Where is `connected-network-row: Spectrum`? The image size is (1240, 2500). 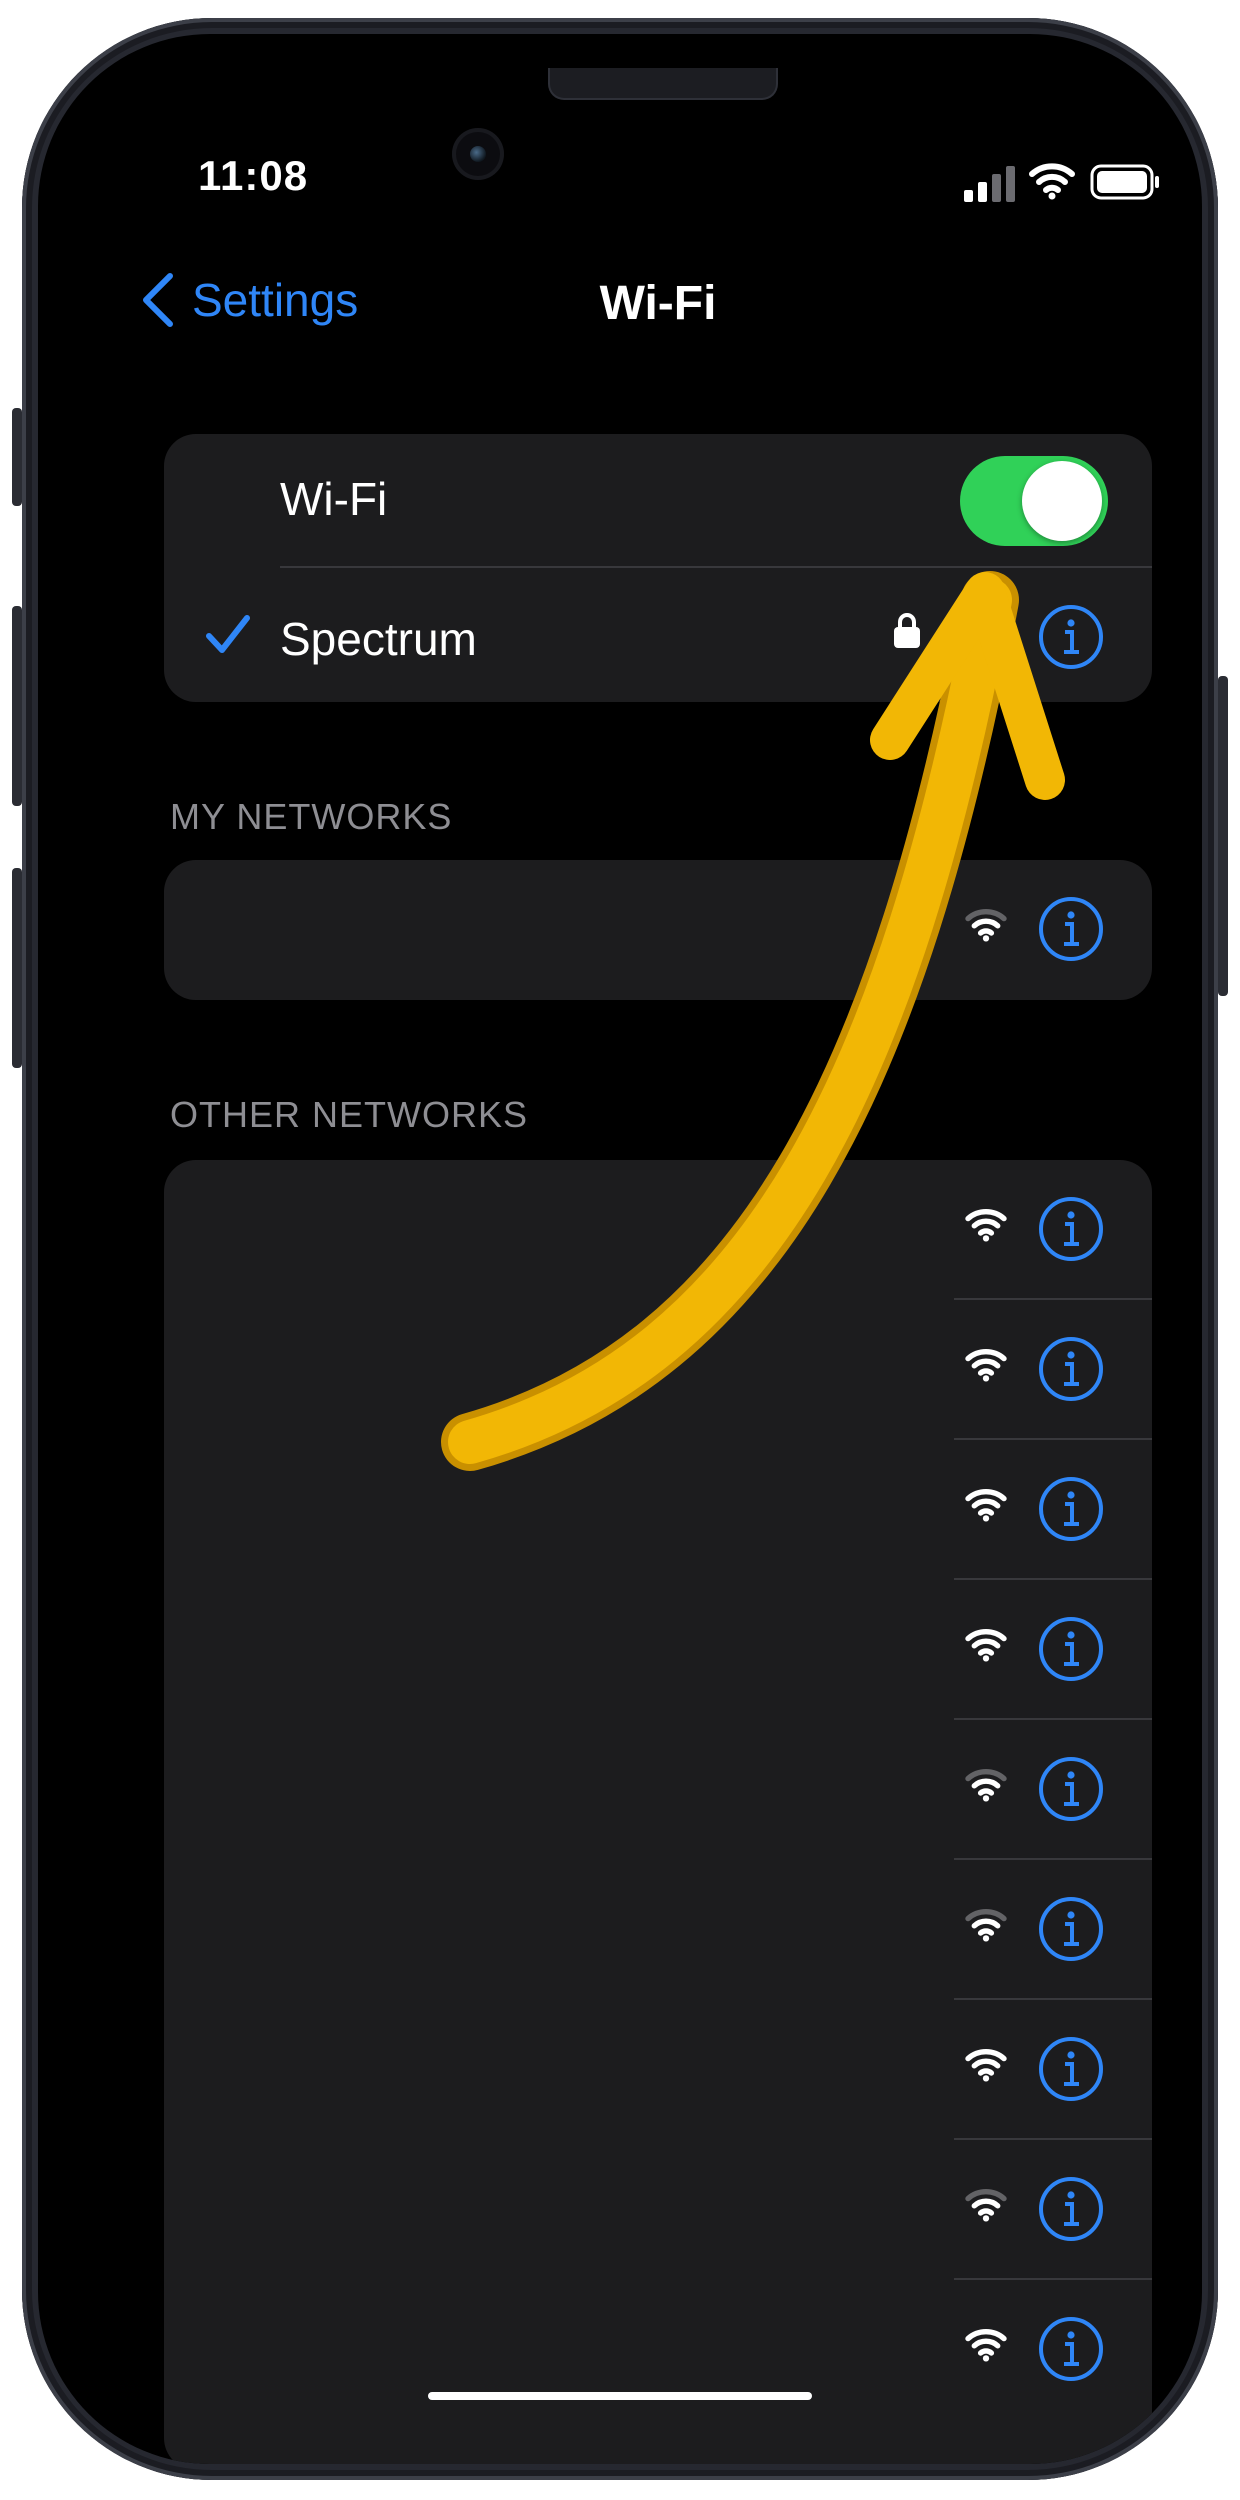 connected-network-row: Spectrum is located at coordinates (658, 635).